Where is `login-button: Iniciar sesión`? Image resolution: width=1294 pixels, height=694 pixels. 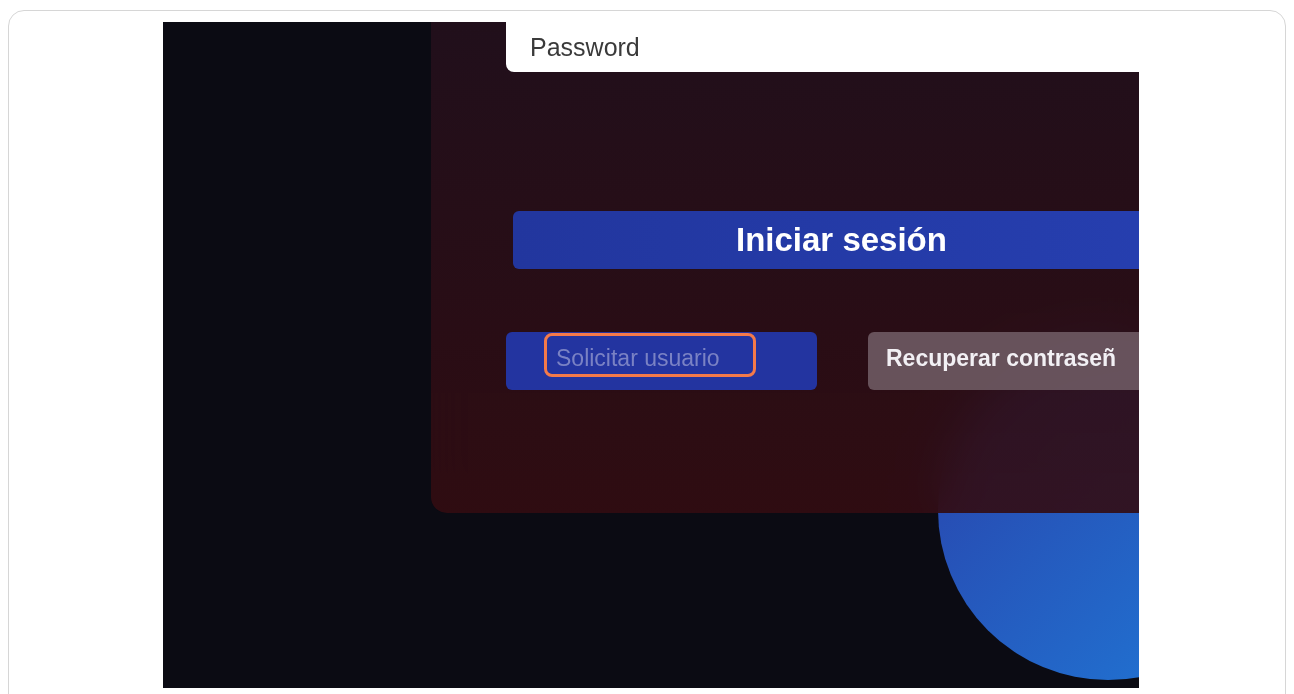
login-button: Iniciar sesión is located at coordinates (826, 240).